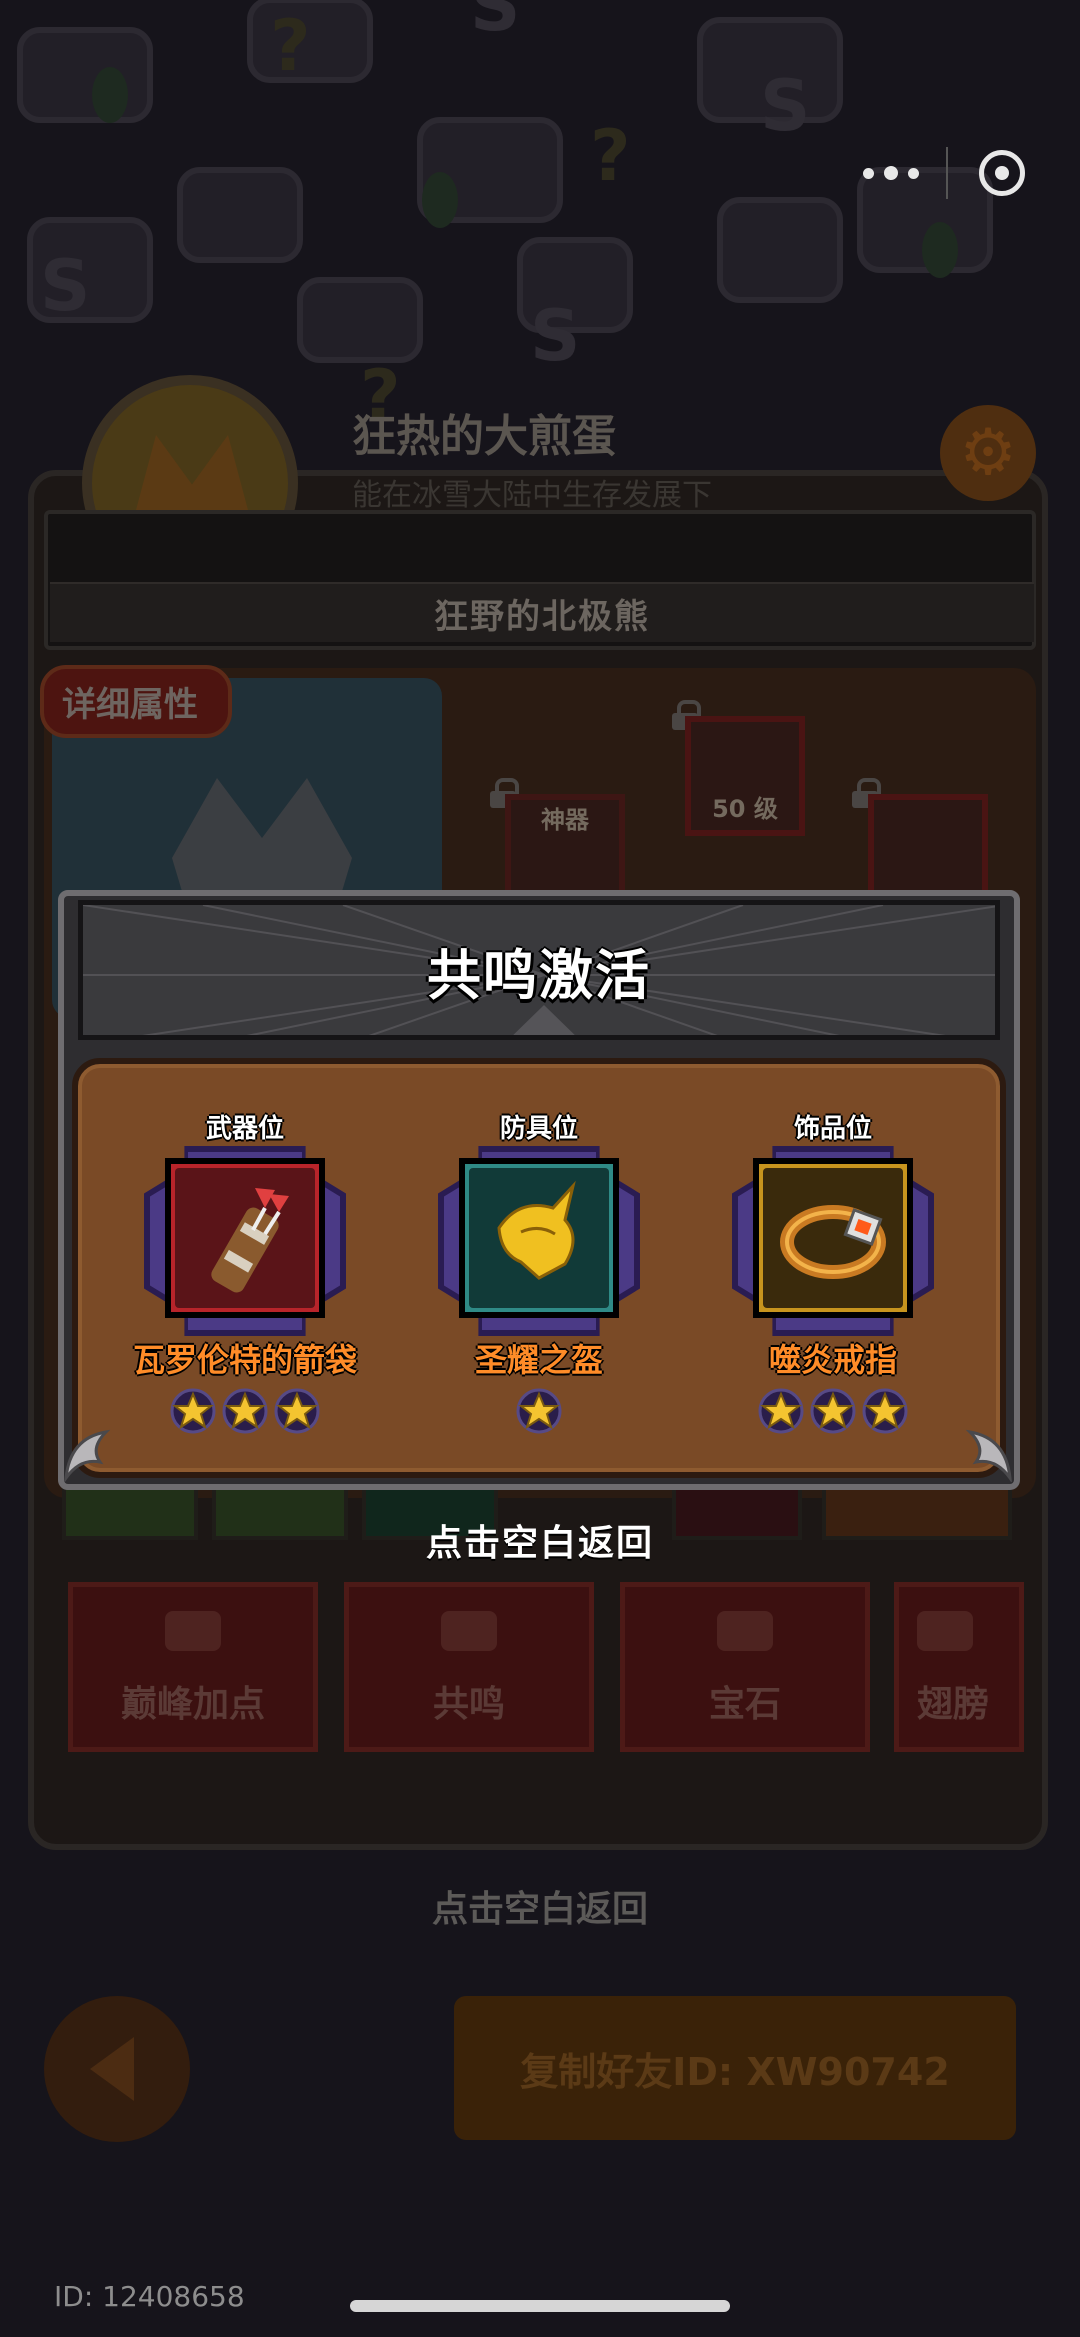  What do you see at coordinates (540, 580) in the screenshot?
I see `title-banner: 狂野的北极熊` at bounding box center [540, 580].